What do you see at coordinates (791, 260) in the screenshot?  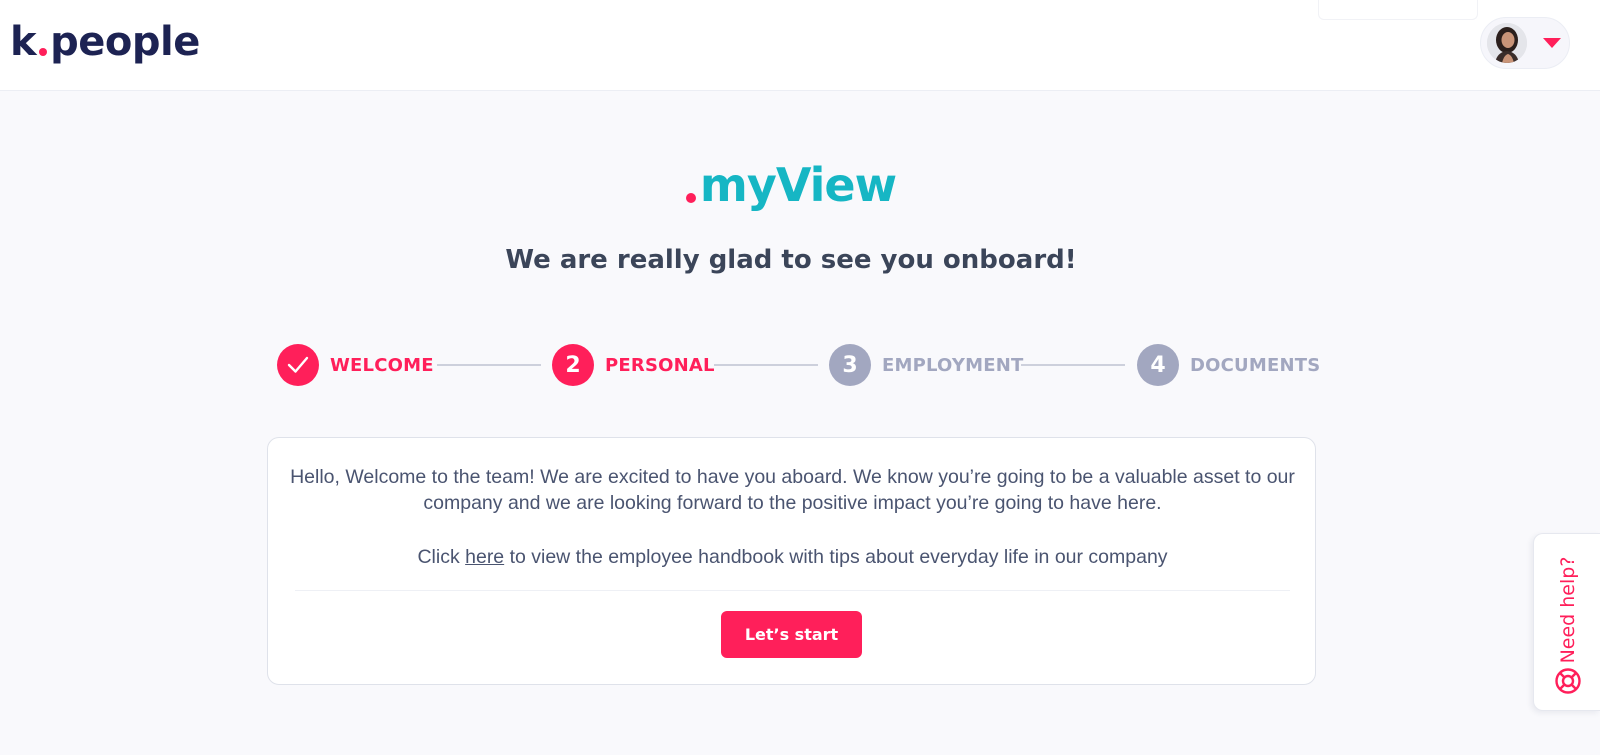 I see `page-heading: We are really glad to see you onboard!` at bounding box center [791, 260].